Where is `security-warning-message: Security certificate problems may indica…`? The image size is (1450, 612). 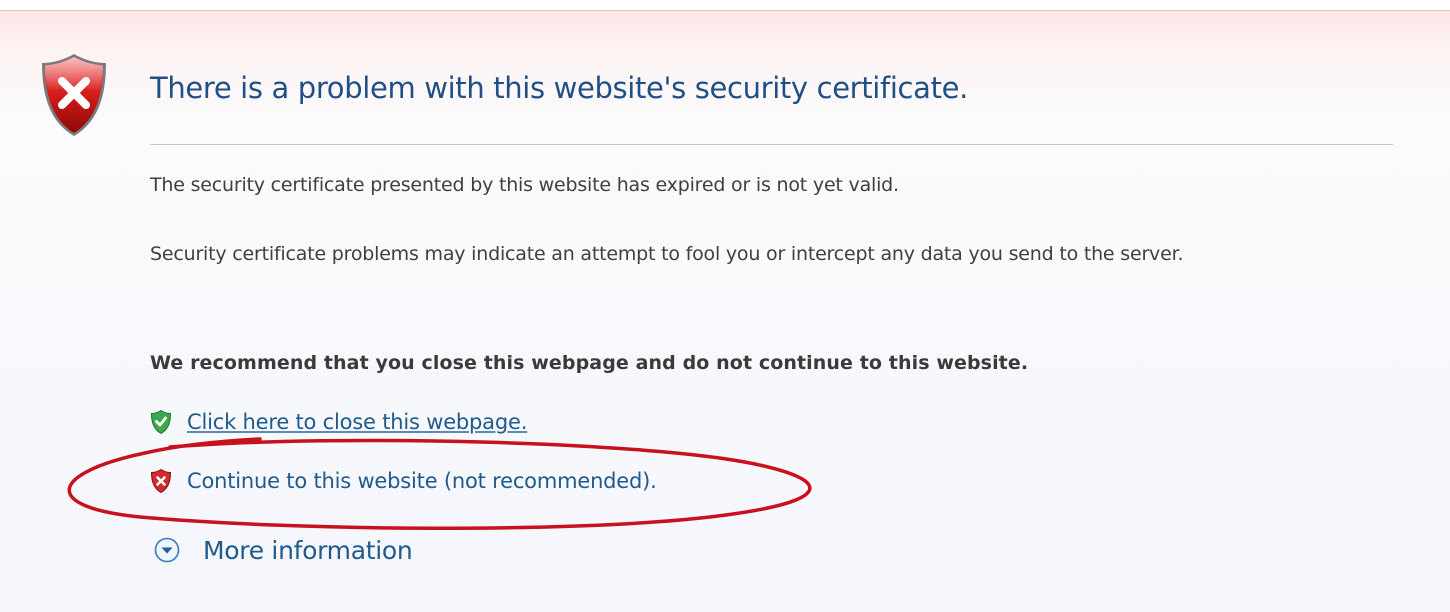 security-warning-message: Security certificate problems may indica… is located at coordinates (667, 254).